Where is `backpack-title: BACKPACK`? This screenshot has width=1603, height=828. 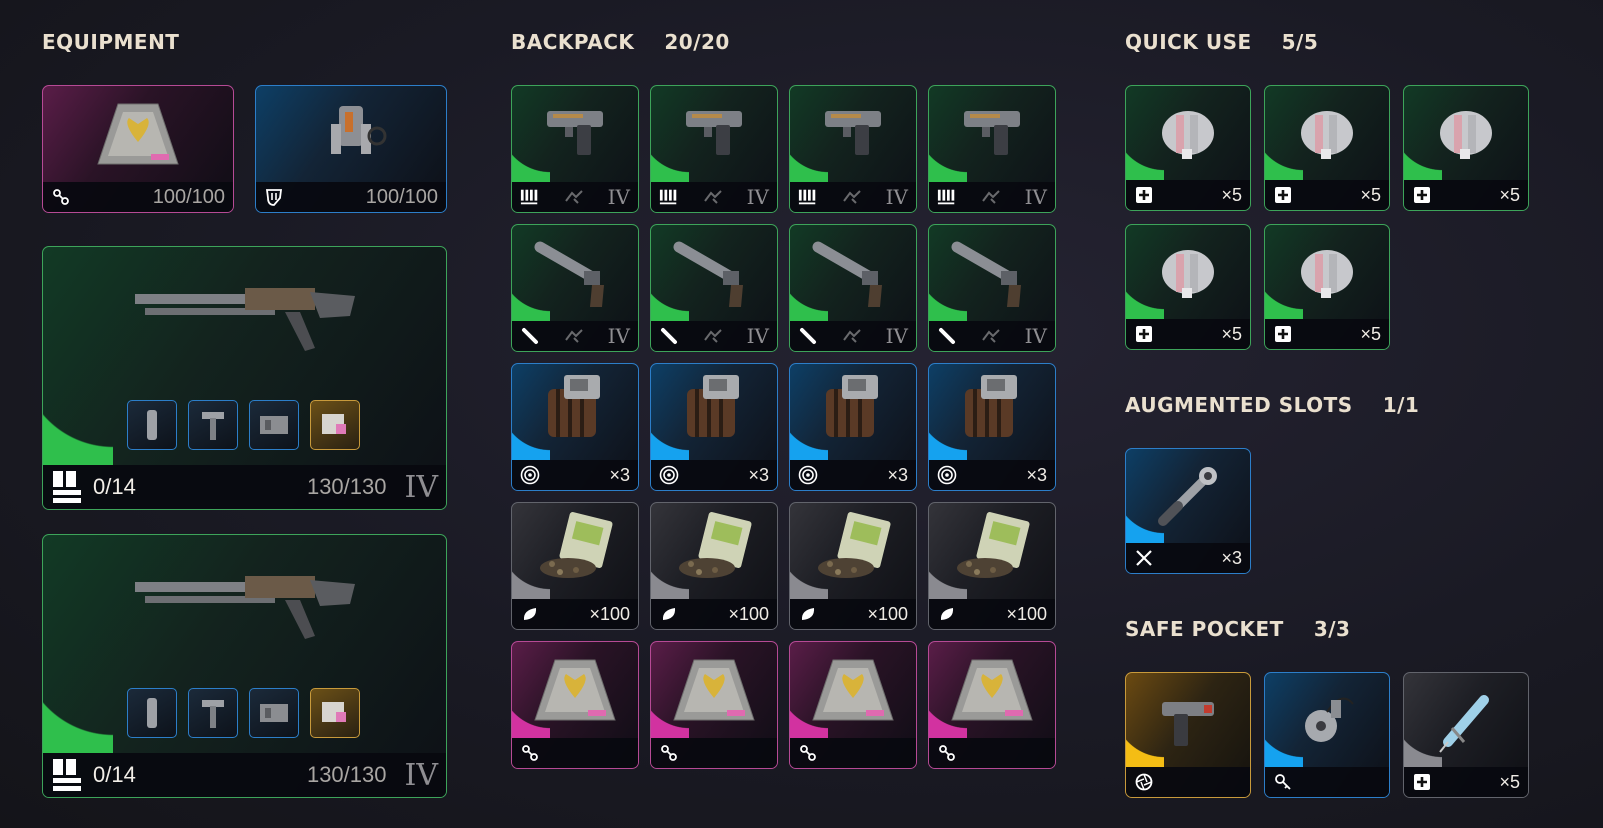
backpack-title: BACKPACK is located at coordinates (573, 42).